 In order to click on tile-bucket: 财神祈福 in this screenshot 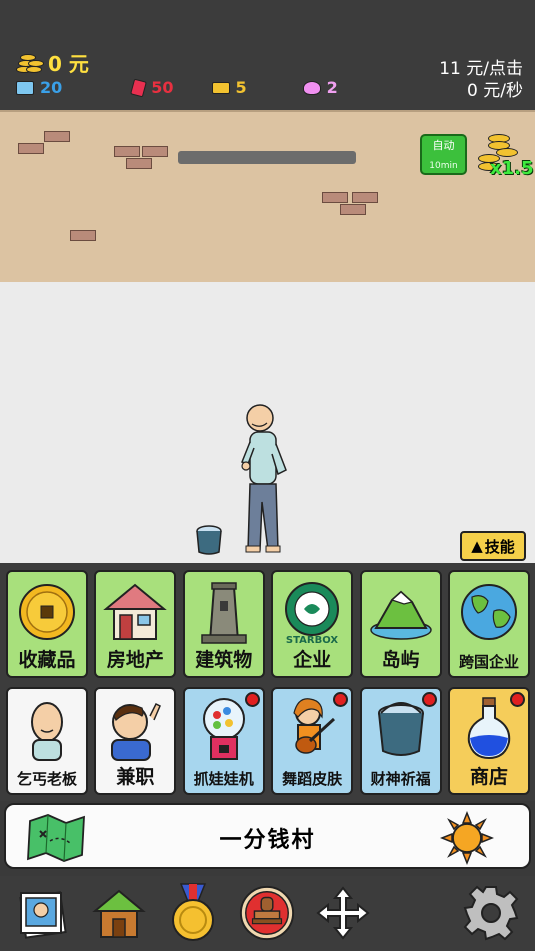, I will do `click(400, 741)`.